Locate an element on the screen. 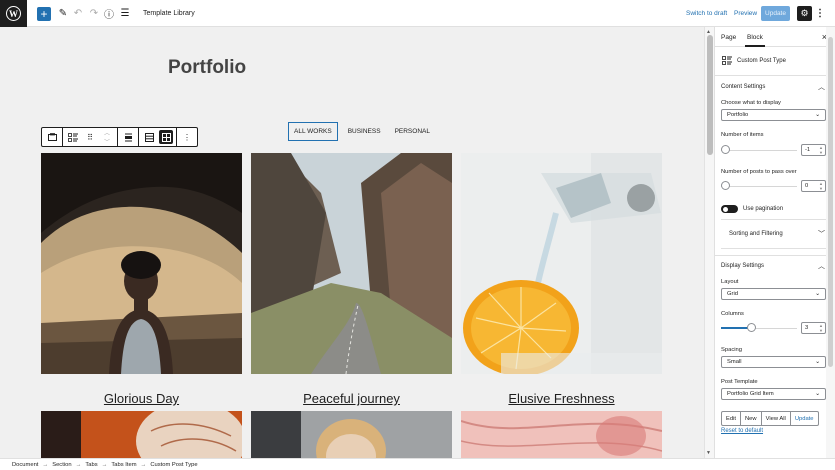  divider is located at coordinates (775, 255).